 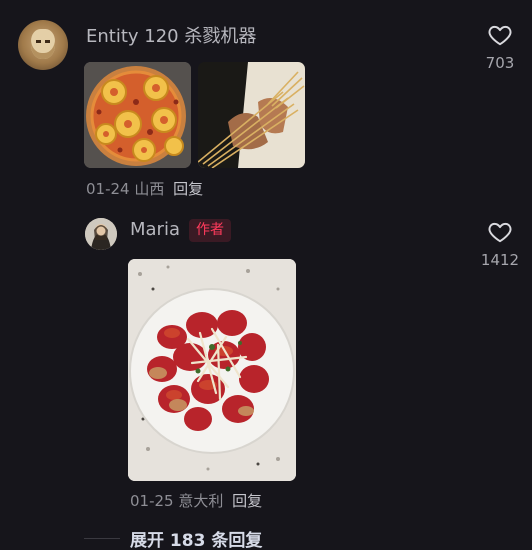 I want to click on comment-username: Entity 120 杀戮机器, so click(x=171, y=35).